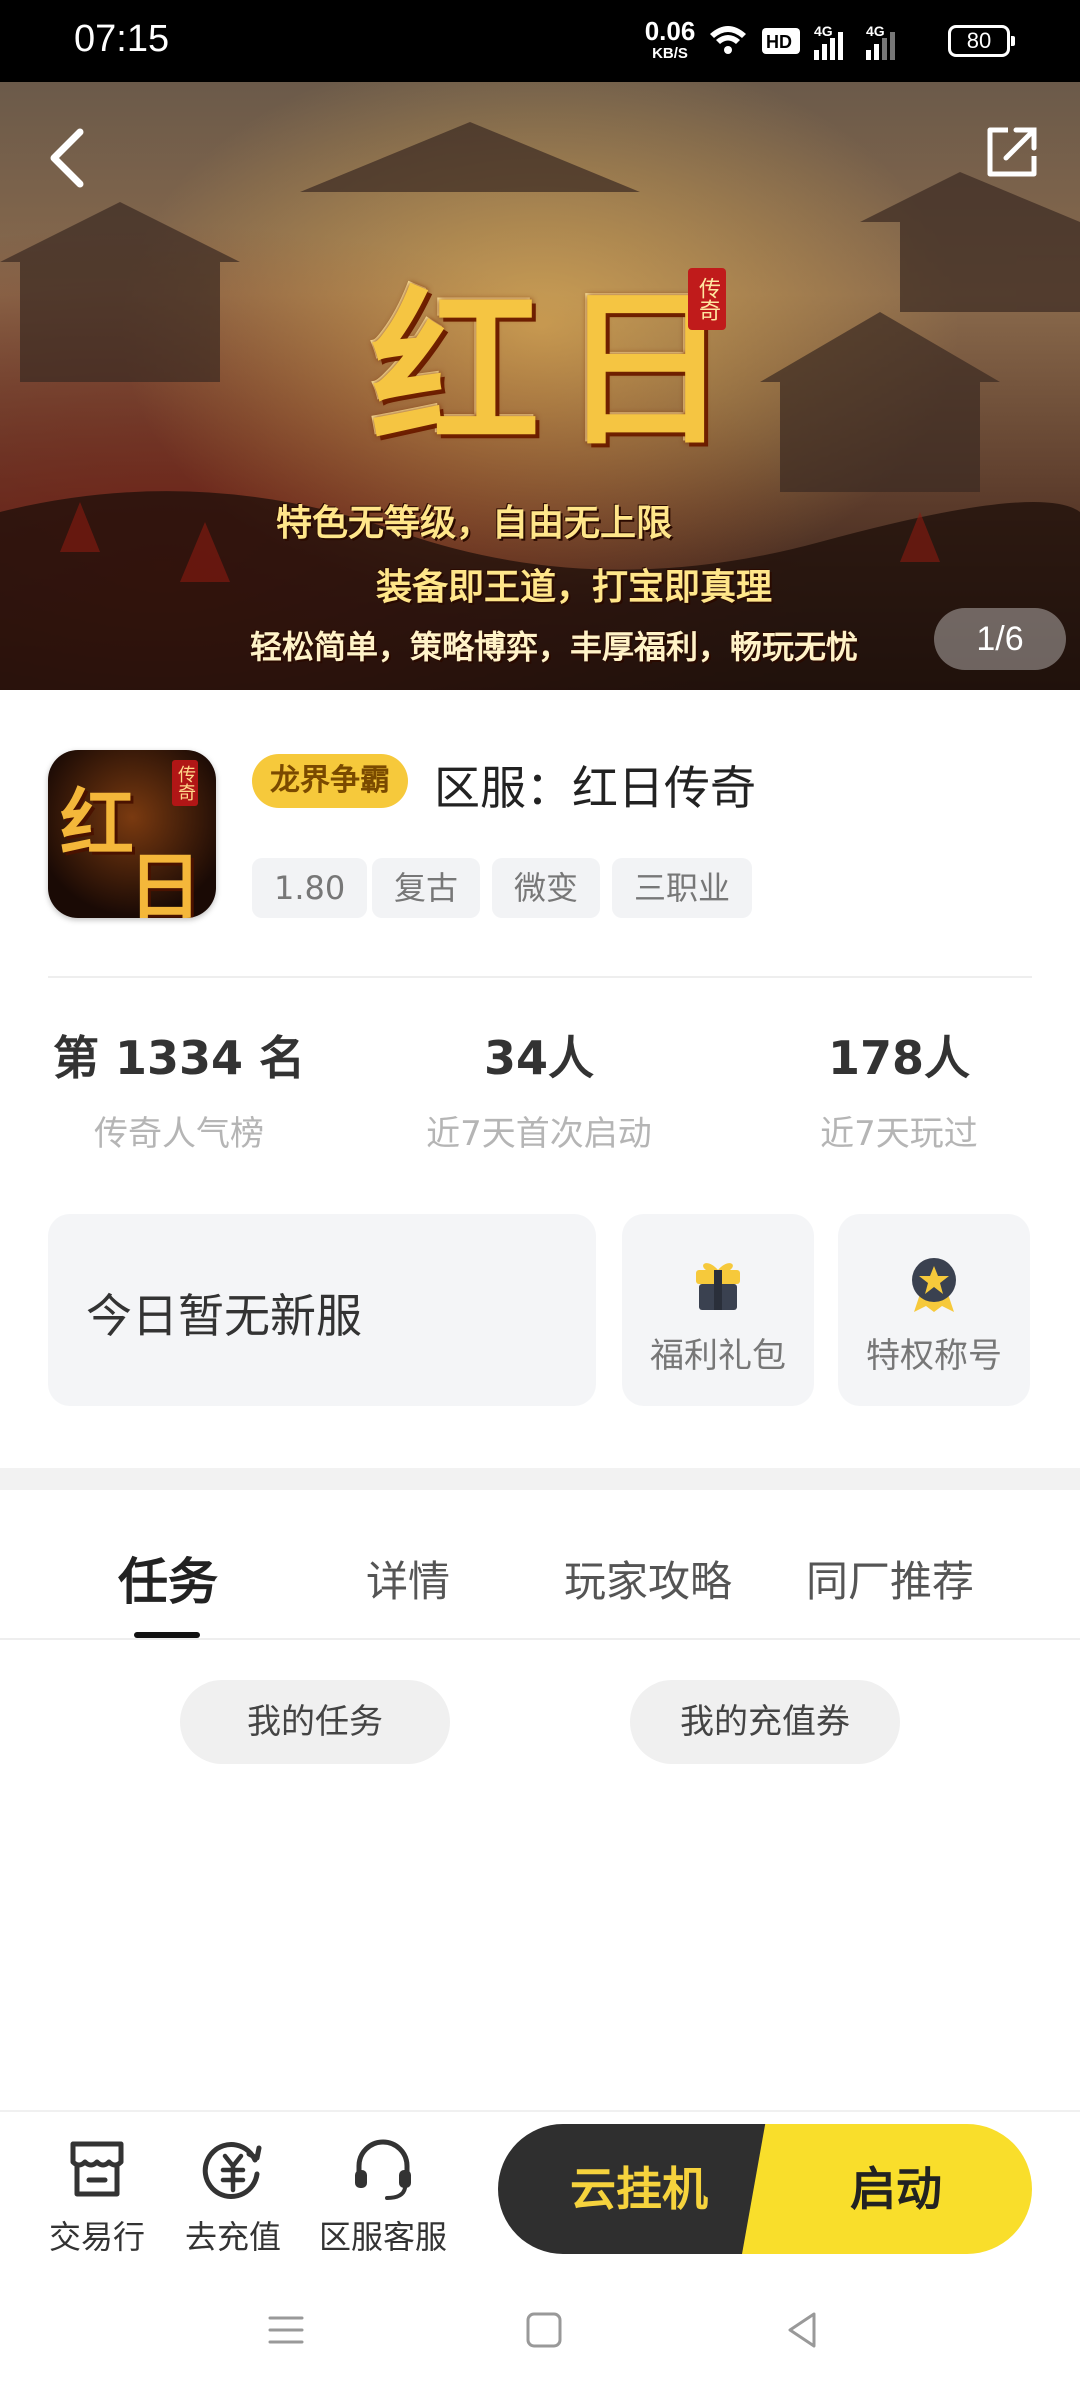 Image resolution: width=1080 pixels, height=2400 pixels. Describe the element at coordinates (890, 1578) in the screenshot. I see `tab-same-developer: 同厂推荐` at that location.